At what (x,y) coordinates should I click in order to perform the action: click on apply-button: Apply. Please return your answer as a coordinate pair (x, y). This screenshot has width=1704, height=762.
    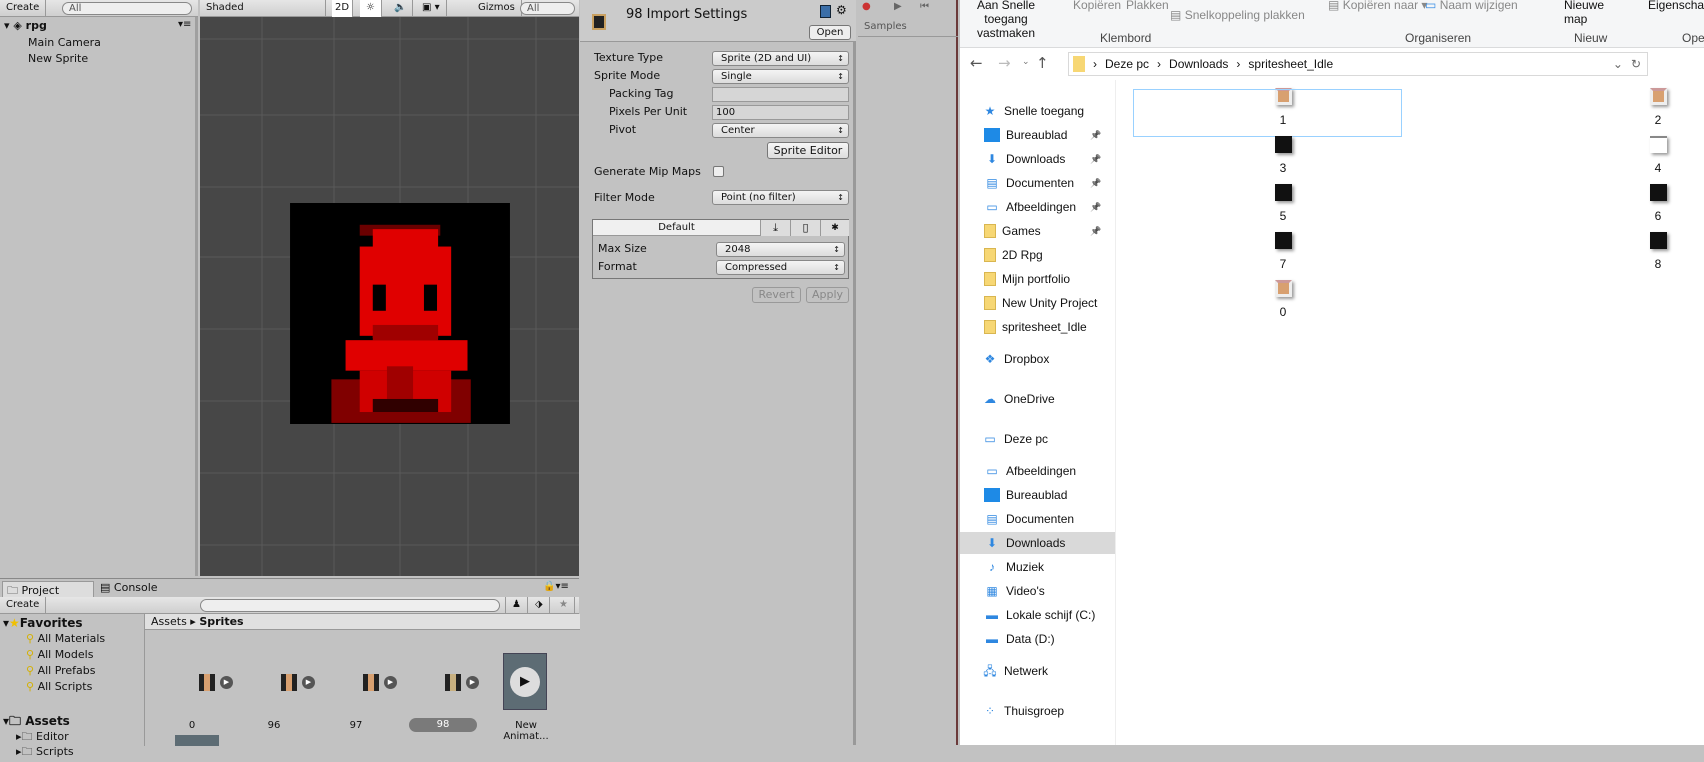
    Looking at the image, I should click on (827, 295).